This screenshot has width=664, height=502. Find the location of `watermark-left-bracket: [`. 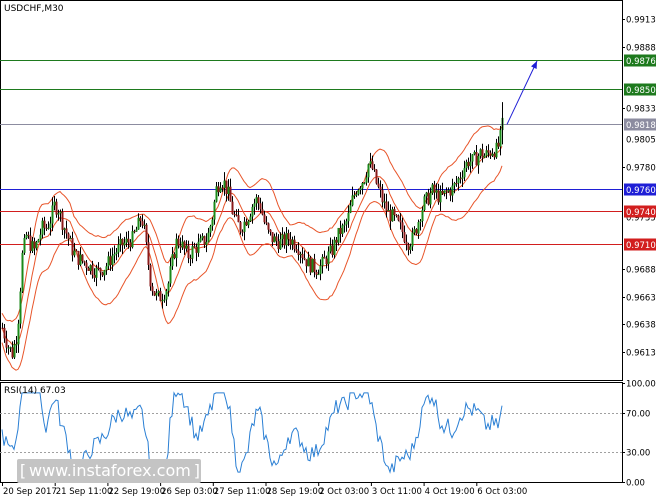

watermark-left-bracket: [ is located at coordinates (23, 470).